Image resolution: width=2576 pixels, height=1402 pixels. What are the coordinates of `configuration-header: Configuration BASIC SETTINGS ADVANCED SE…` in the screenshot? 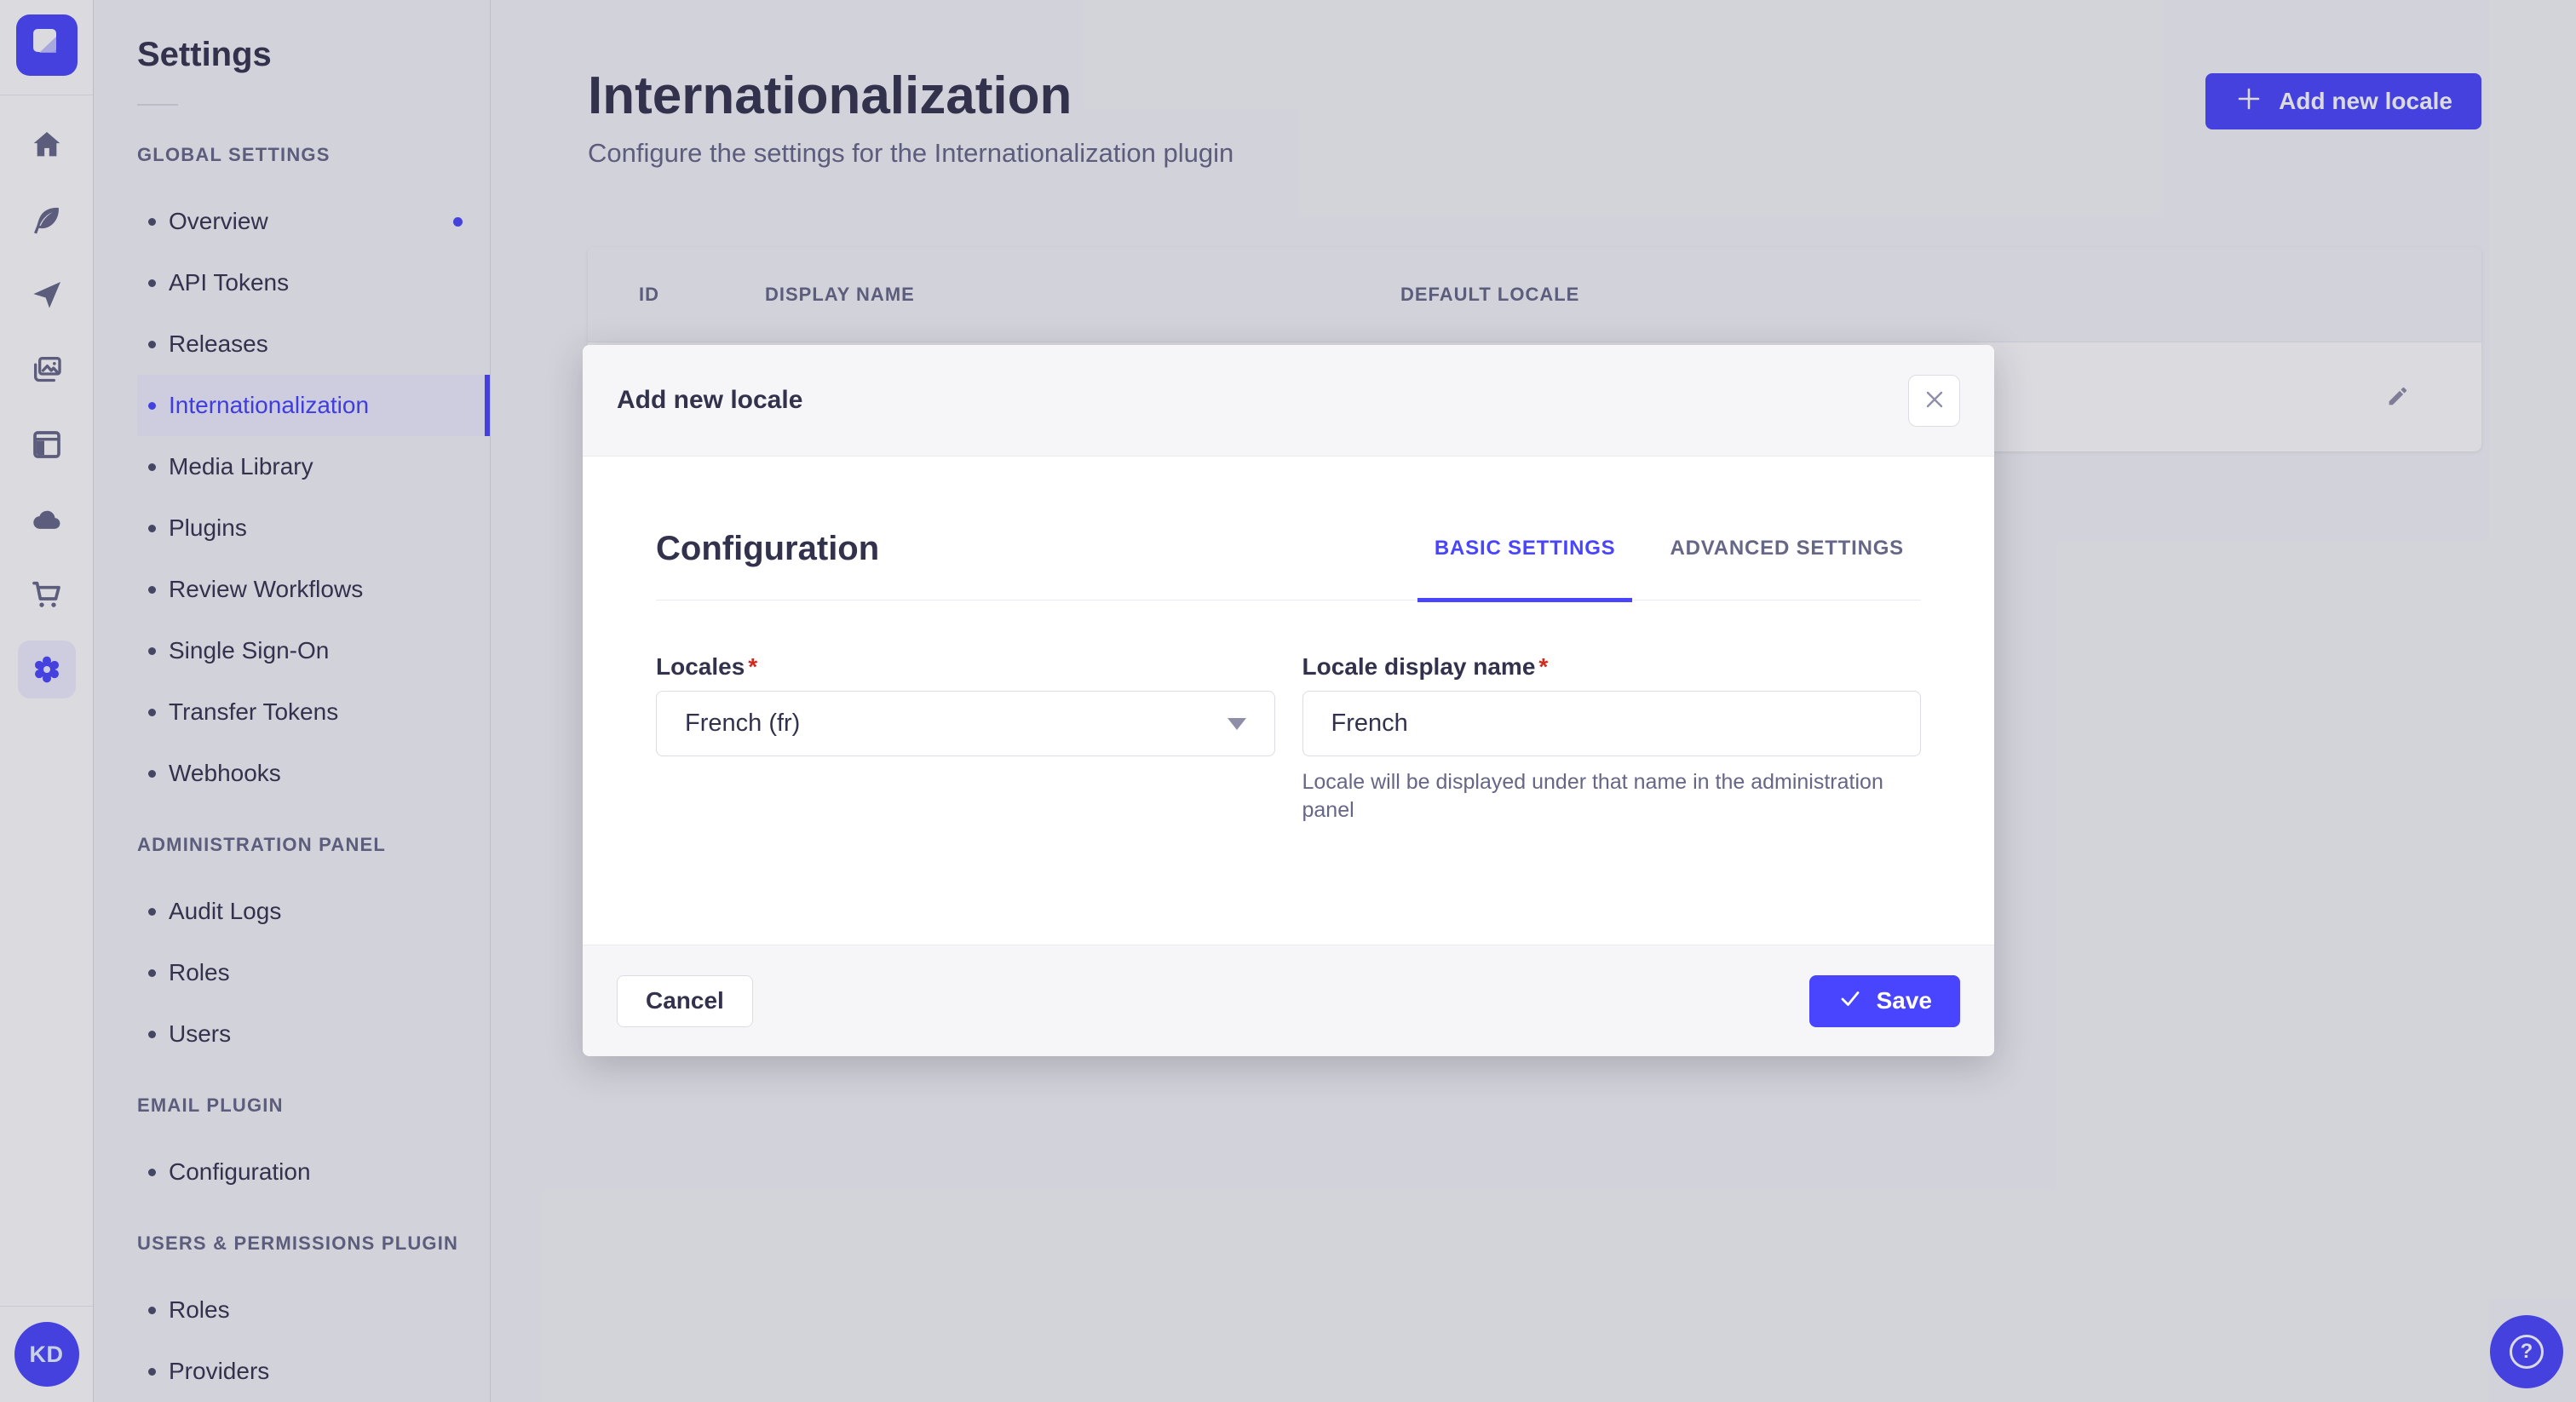 It's located at (1288, 529).